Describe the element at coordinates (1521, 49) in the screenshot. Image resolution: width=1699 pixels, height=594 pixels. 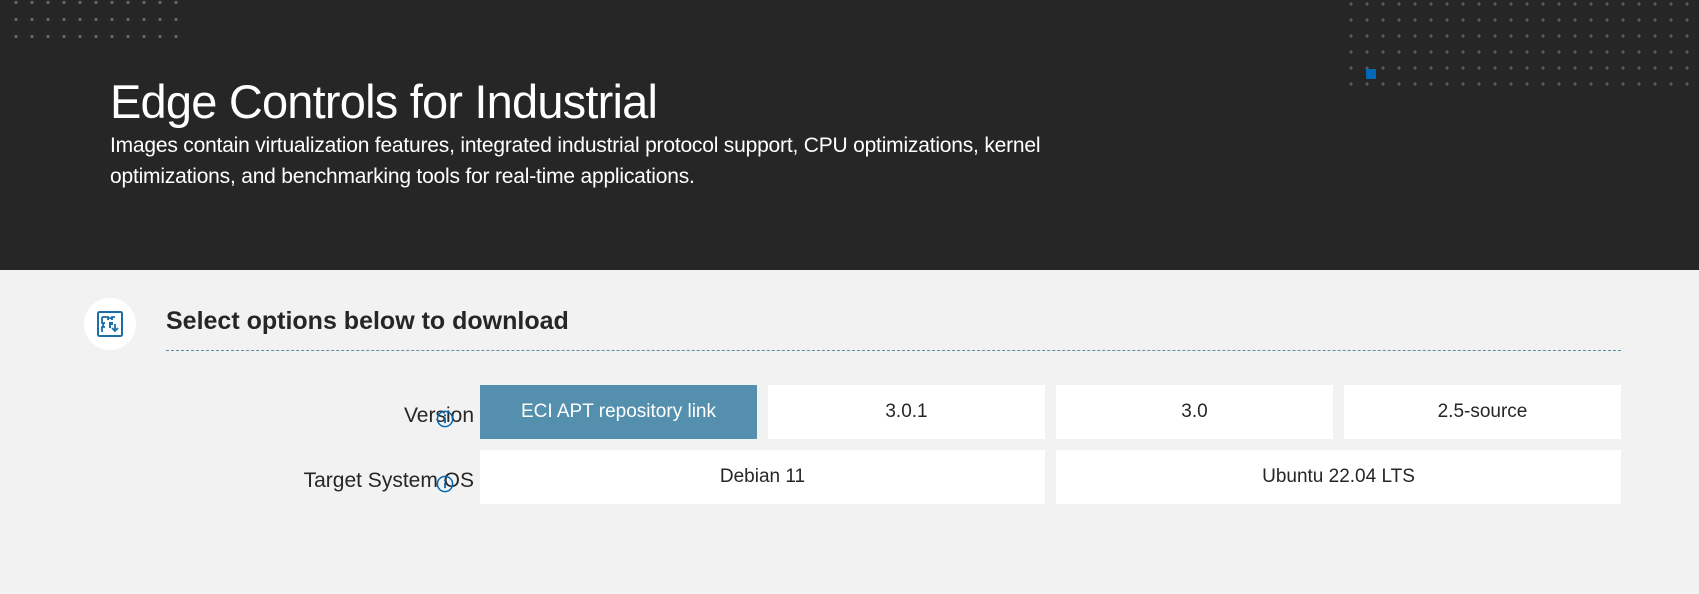
I see `decorative-dot-grid-right` at that location.